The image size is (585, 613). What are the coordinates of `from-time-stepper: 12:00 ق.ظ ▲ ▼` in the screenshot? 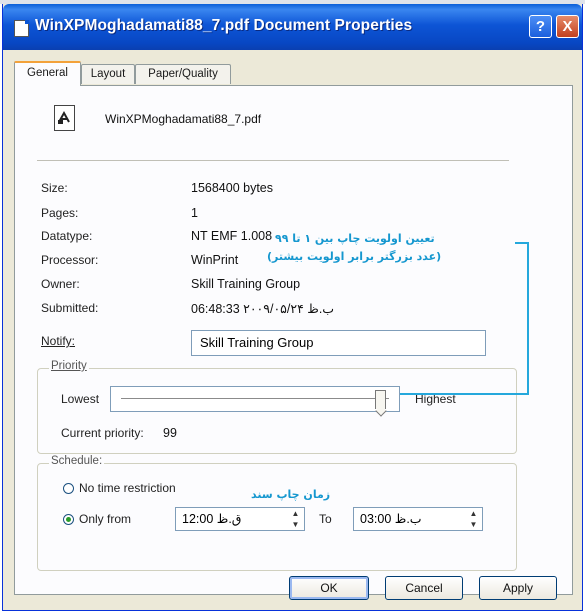 It's located at (240, 519).